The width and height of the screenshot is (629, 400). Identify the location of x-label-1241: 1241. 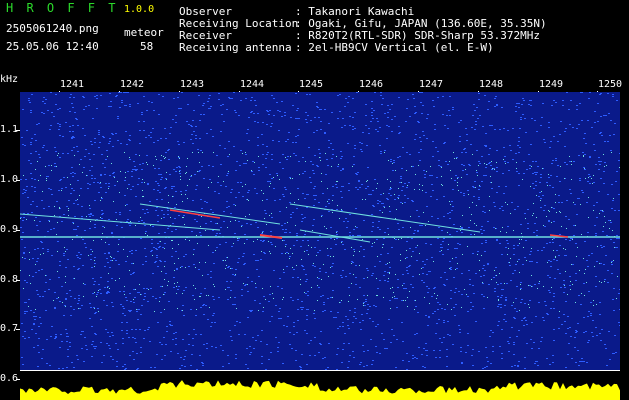
(72, 84).